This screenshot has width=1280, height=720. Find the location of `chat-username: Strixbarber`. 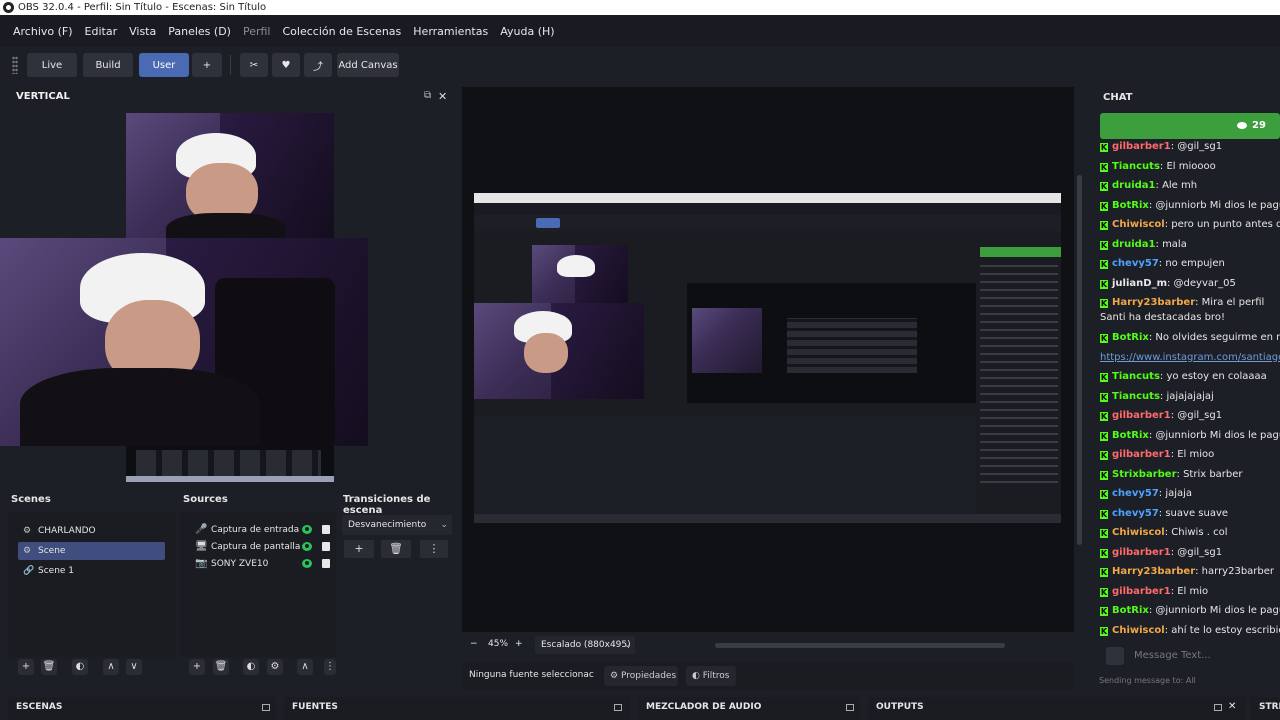

chat-username: Strixbarber is located at coordinates (1144, 474).